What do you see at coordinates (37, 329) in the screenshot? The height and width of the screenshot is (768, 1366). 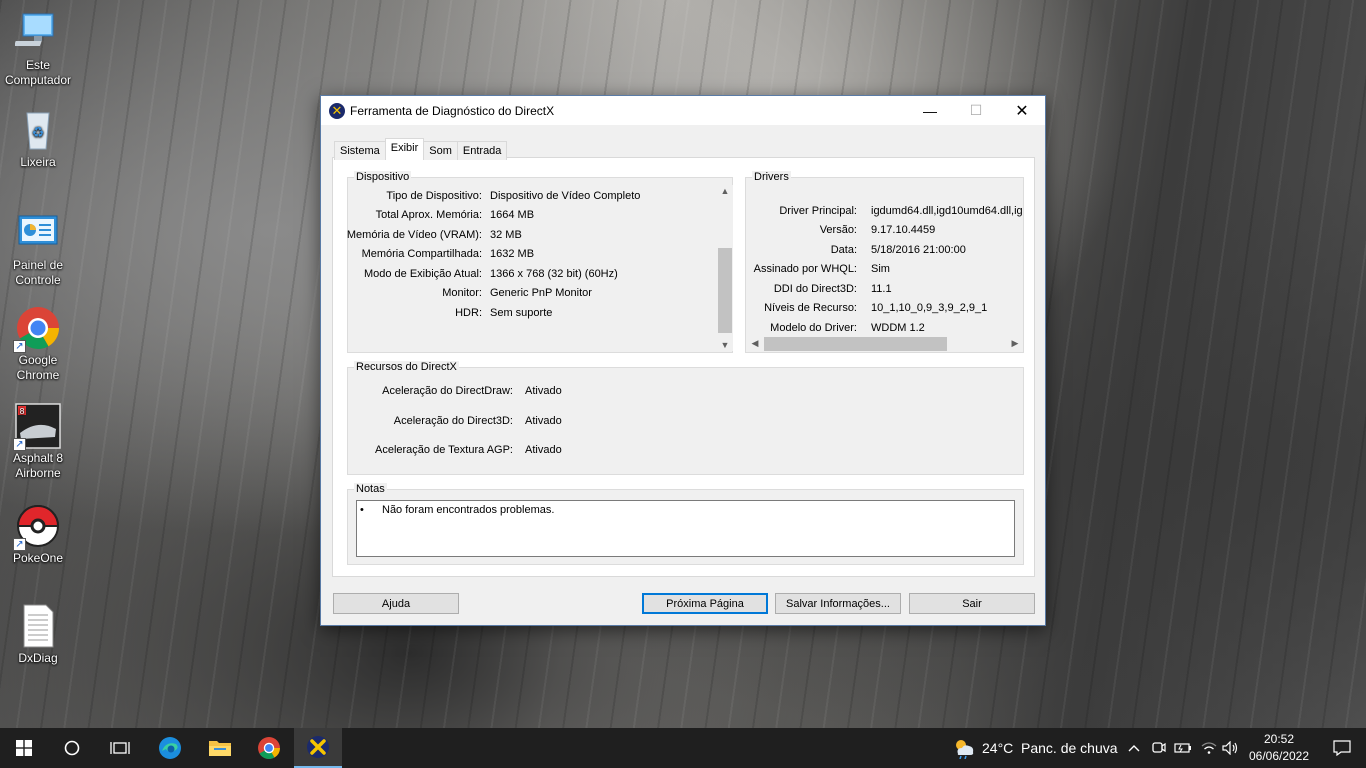 I see `chrome-icon: ↗` at bounding box center [37, 329].